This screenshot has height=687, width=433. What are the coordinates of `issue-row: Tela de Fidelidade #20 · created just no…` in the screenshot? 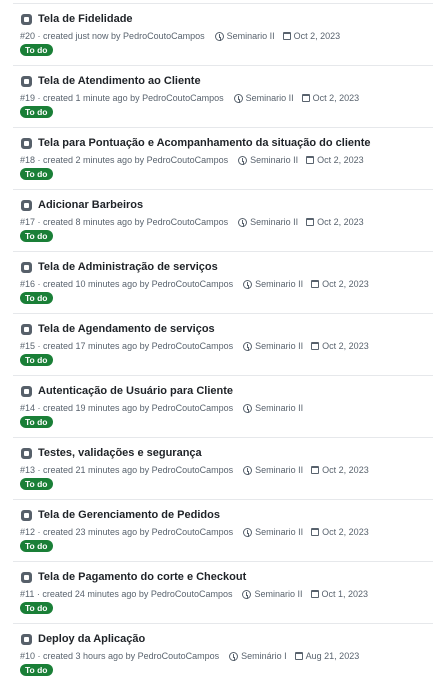 It's located at (223, 34).